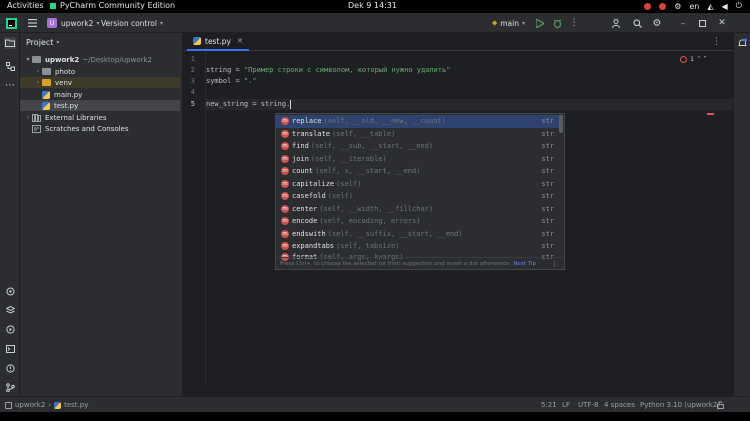 Image resolution: width=750 pixels, height=421 pixels. Describe the element at coordinates (10, 310) in the screenshot. I see `layers-icon` at that location.